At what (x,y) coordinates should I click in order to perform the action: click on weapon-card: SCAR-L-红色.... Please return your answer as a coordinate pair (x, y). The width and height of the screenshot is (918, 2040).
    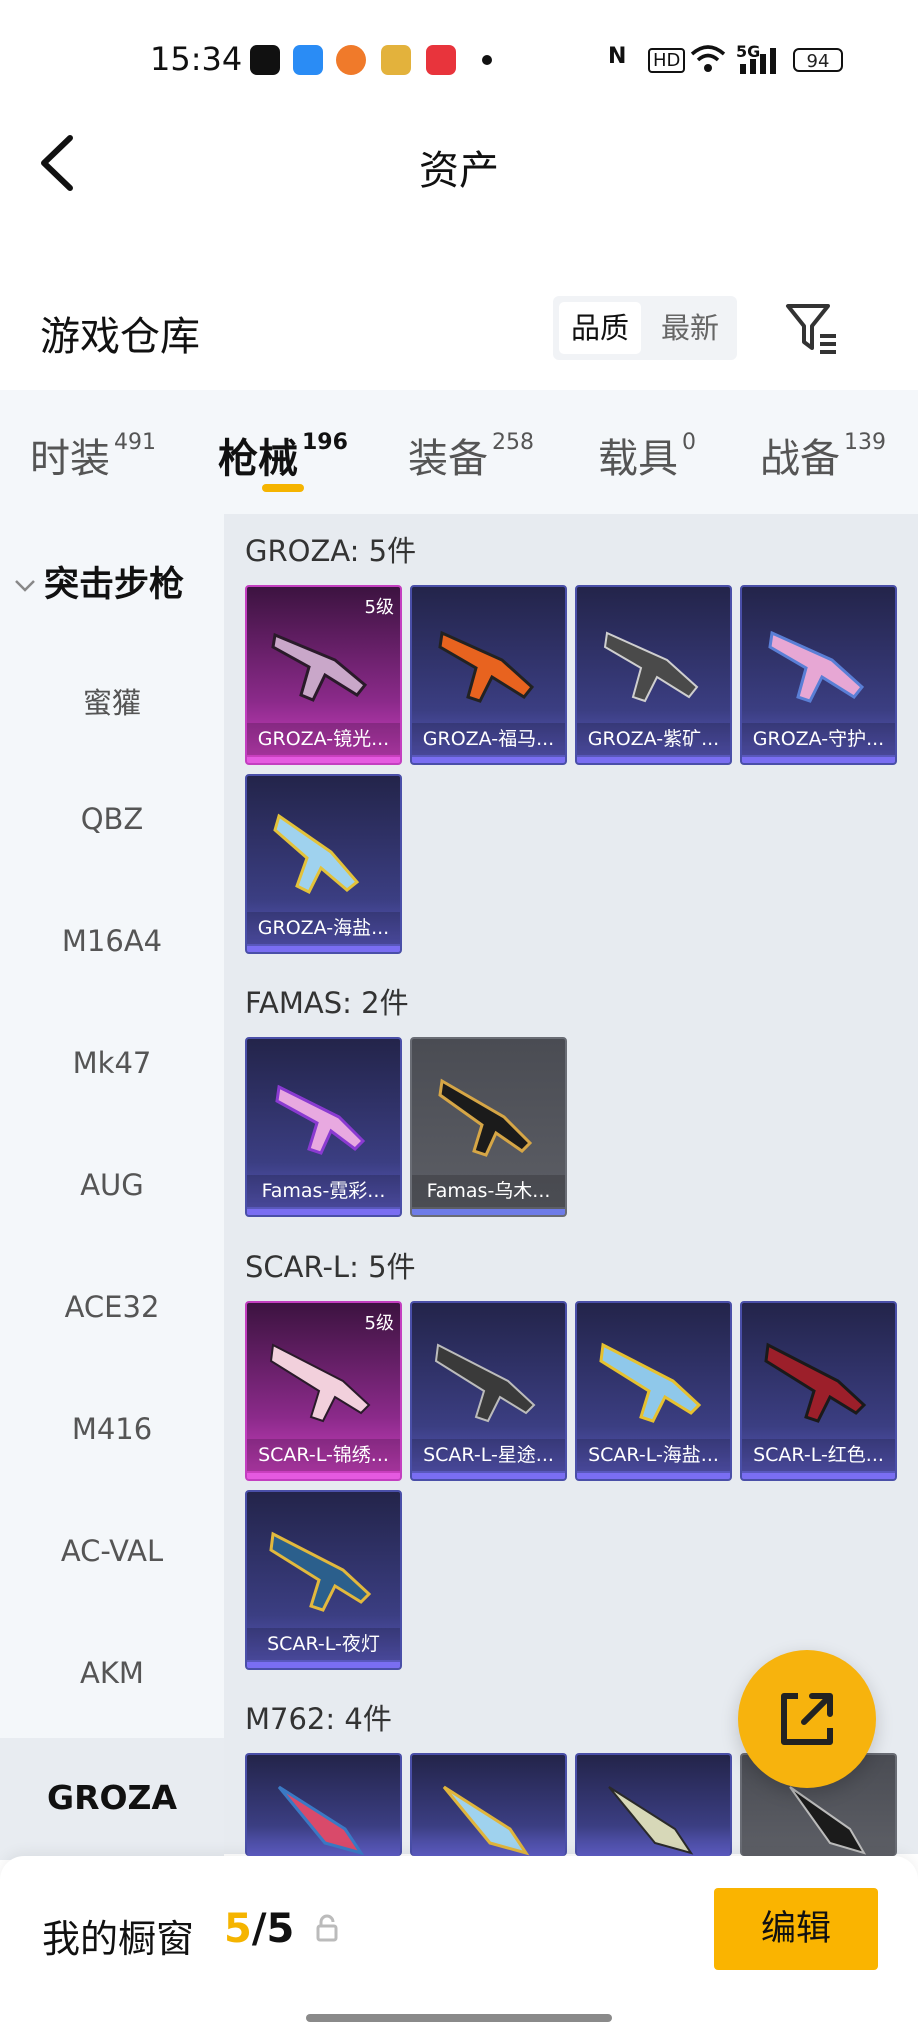
    Looking at the image, I should click on (818, 1391).